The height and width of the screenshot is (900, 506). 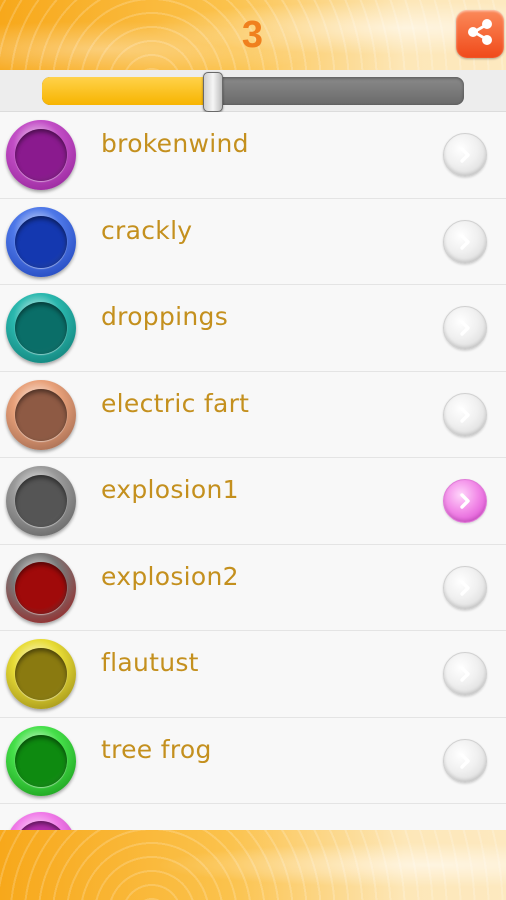 I want to click on share-icon, so click(x=480, y=34).